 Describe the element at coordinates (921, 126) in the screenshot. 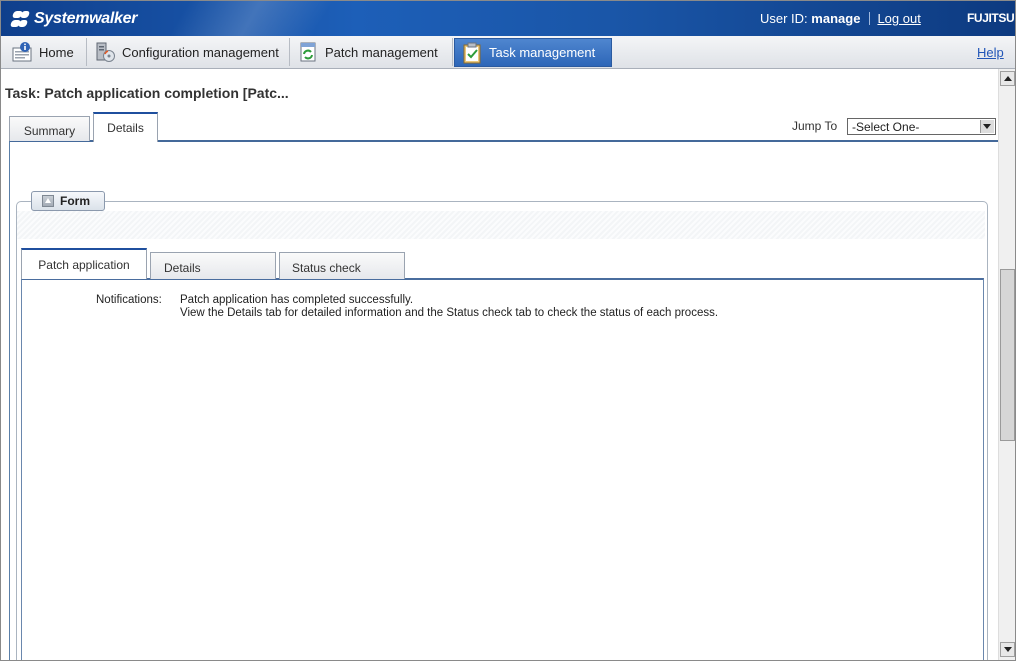

I see `jump-to-select: -Select One-` at that location.